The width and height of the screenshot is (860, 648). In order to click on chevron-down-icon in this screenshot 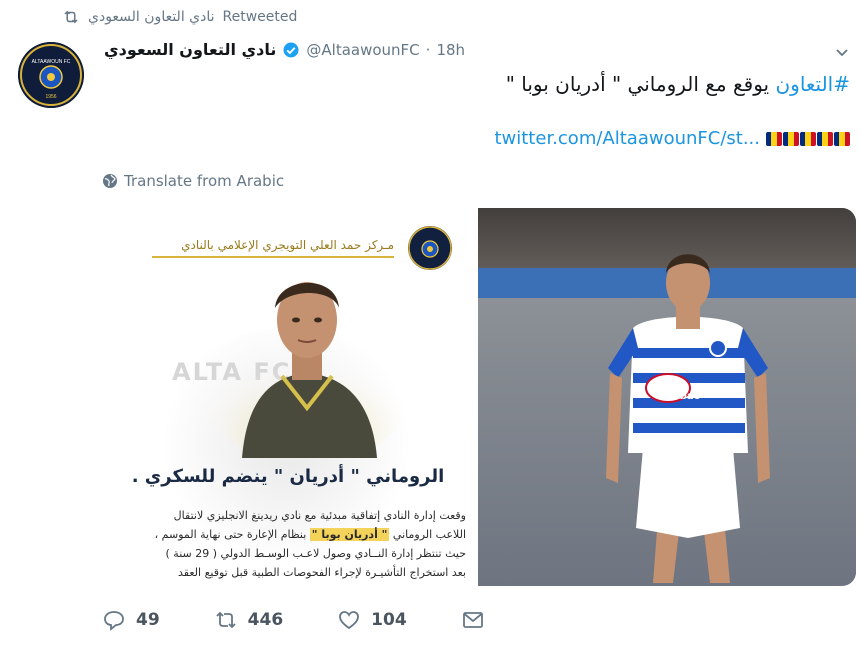, I will do `click(842, 52)`.